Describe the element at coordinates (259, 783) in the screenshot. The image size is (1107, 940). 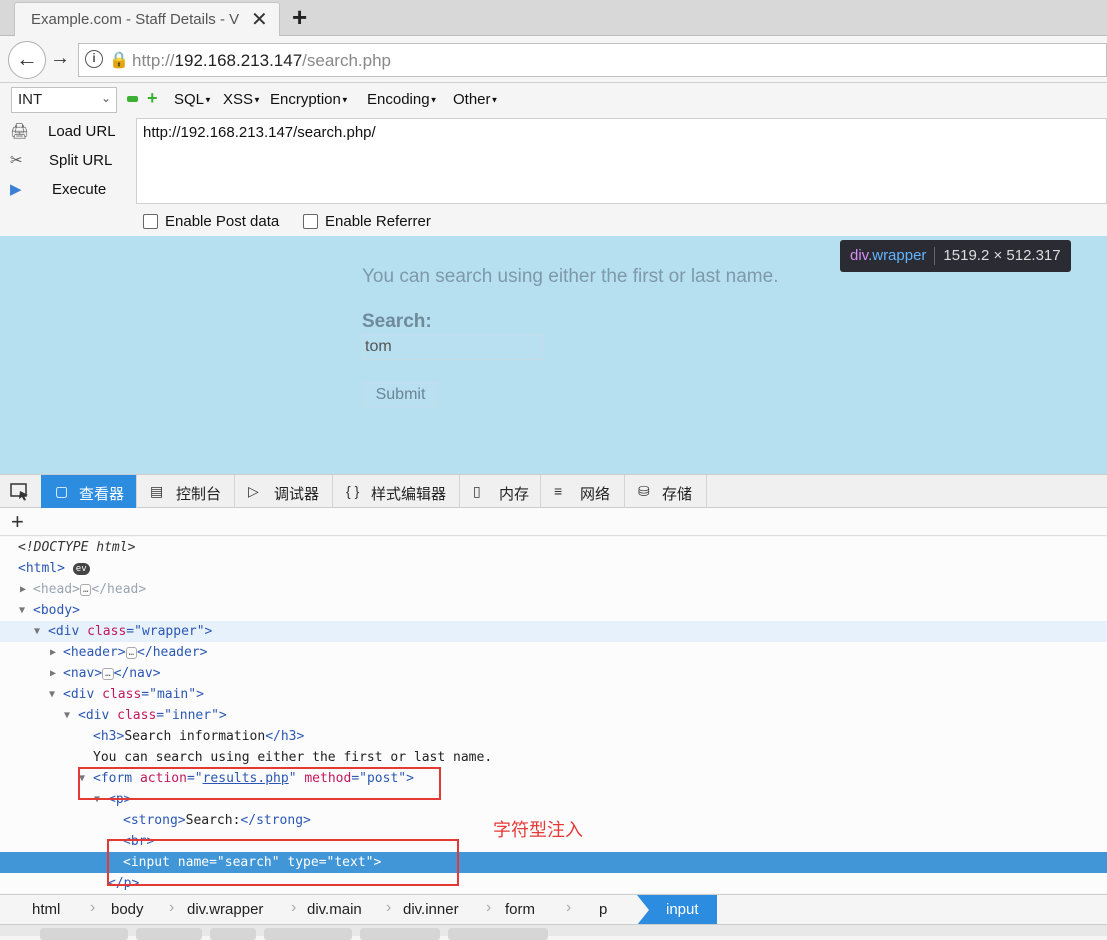
I see `annotation-box-form` at that location.